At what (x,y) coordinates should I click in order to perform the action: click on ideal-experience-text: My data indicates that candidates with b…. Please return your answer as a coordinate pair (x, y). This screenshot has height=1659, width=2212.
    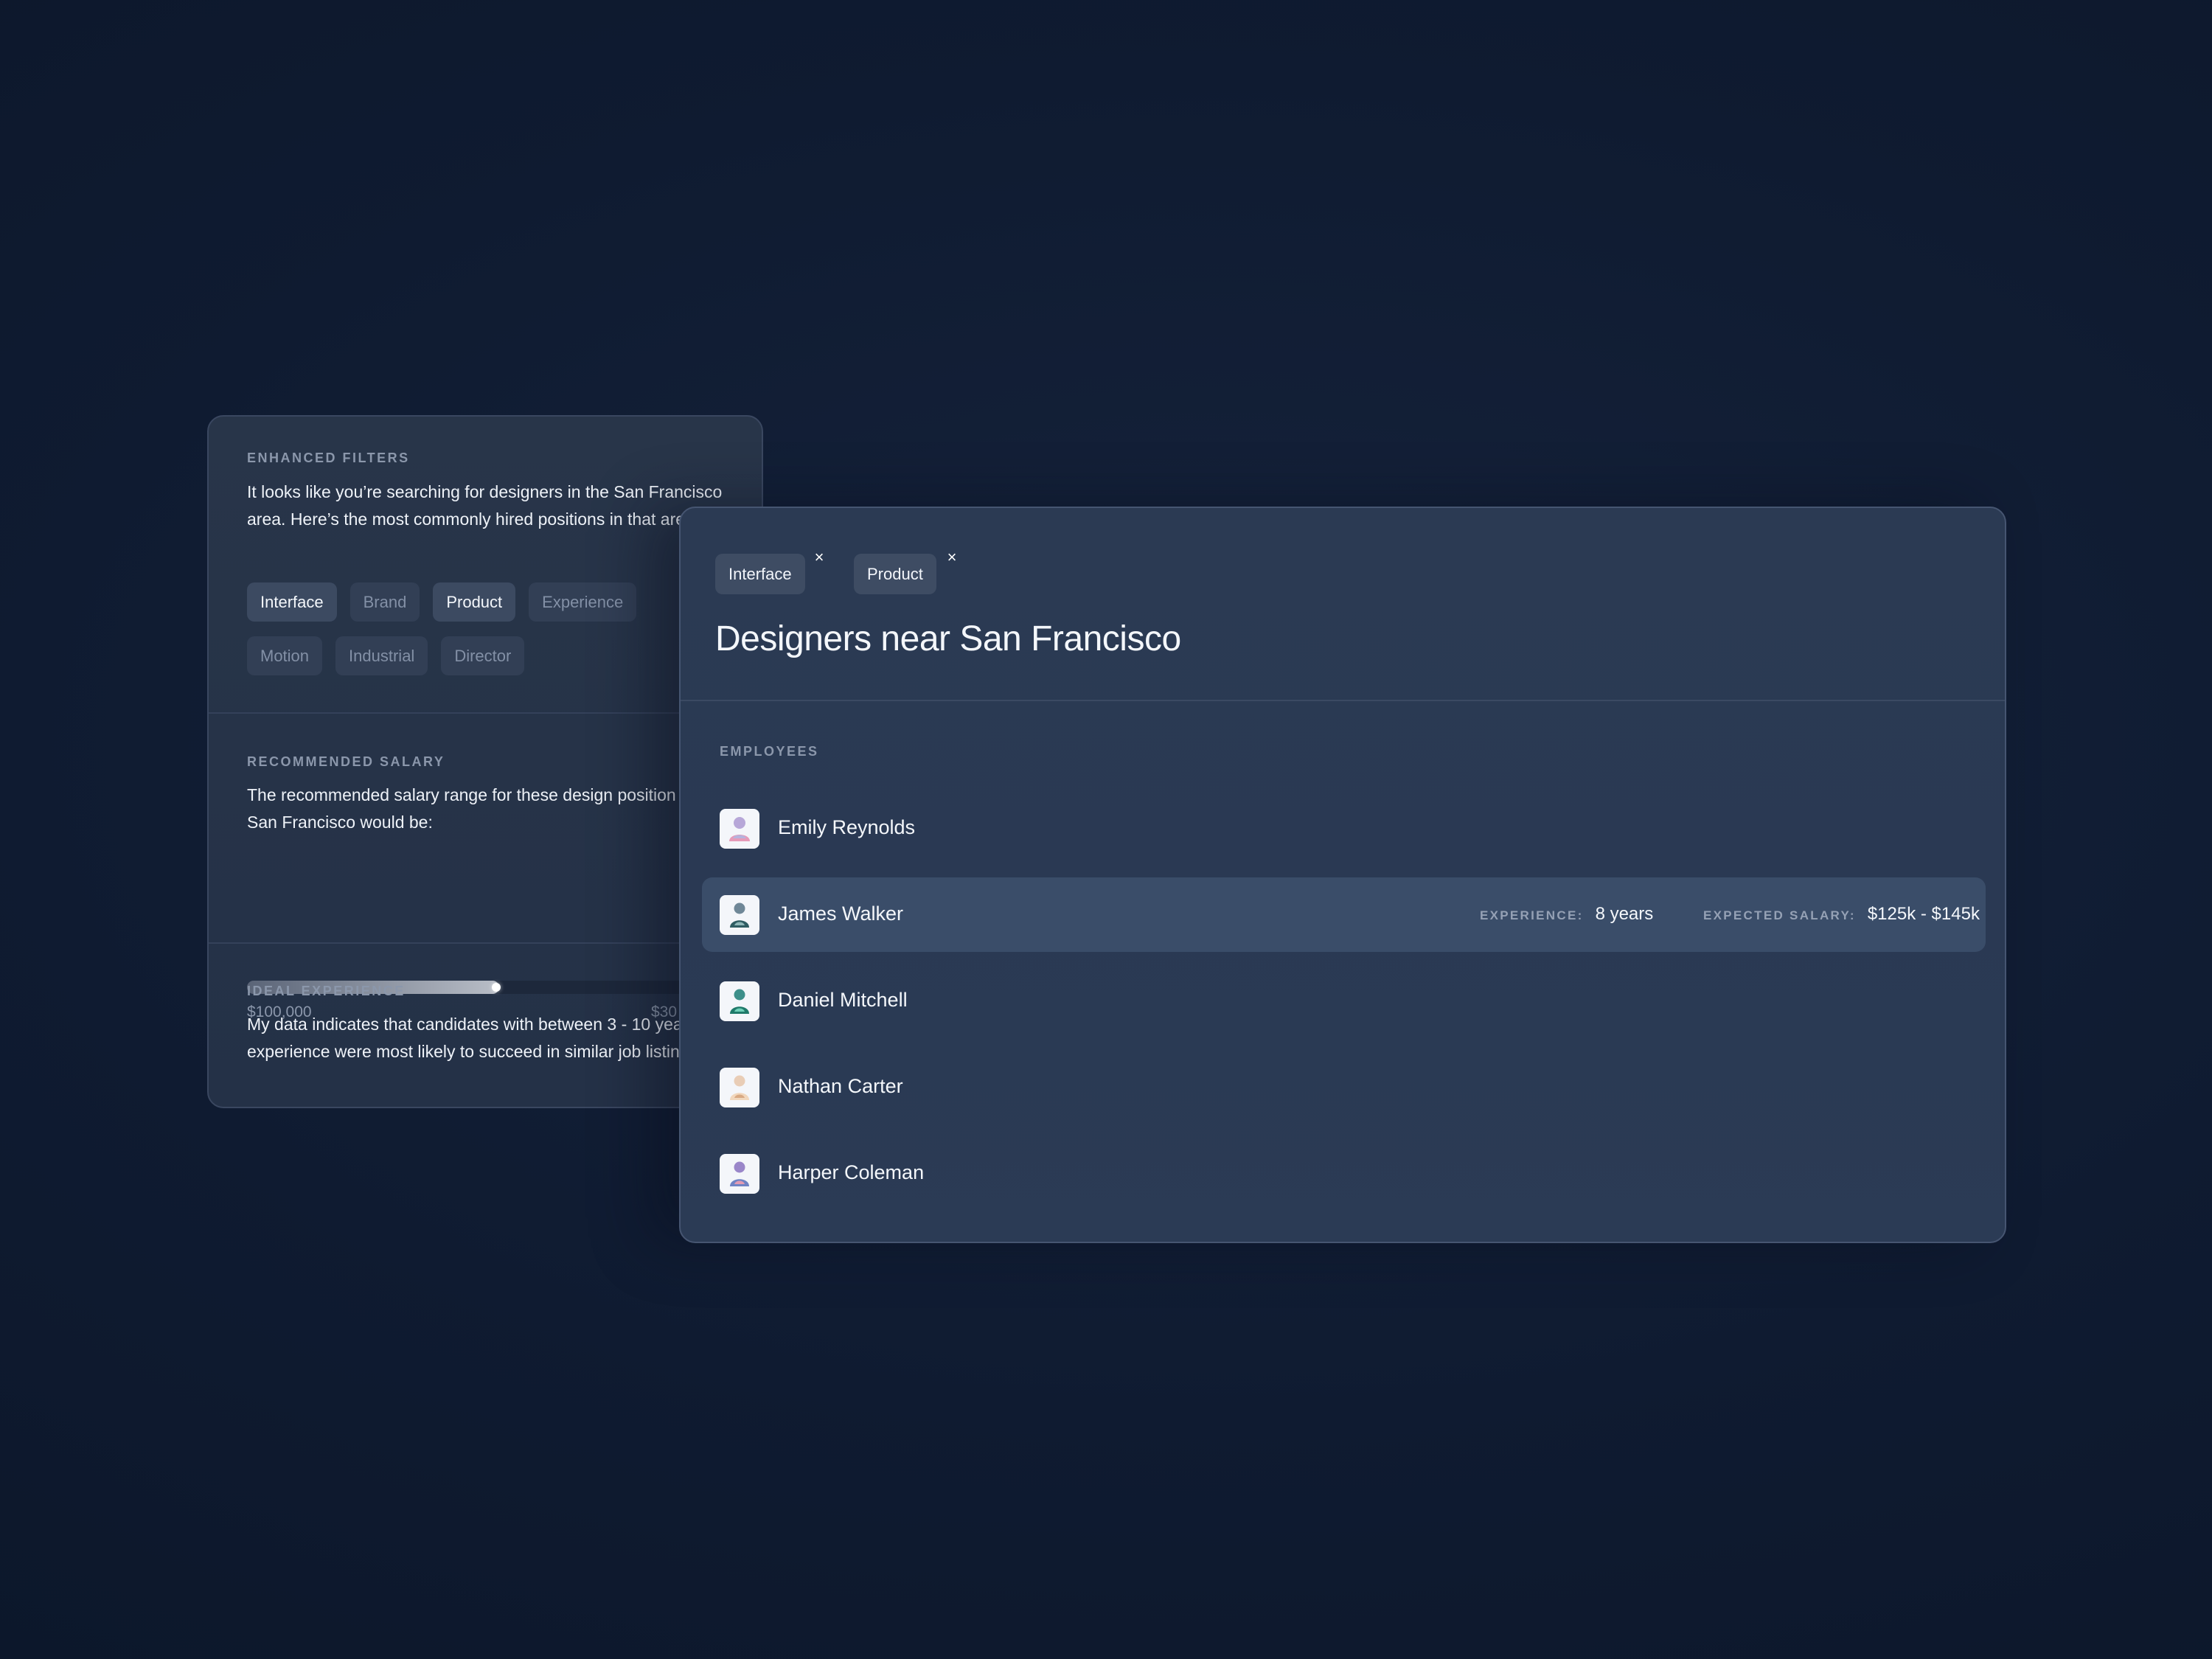
    Looking at the image, I should click on (465, 1038).